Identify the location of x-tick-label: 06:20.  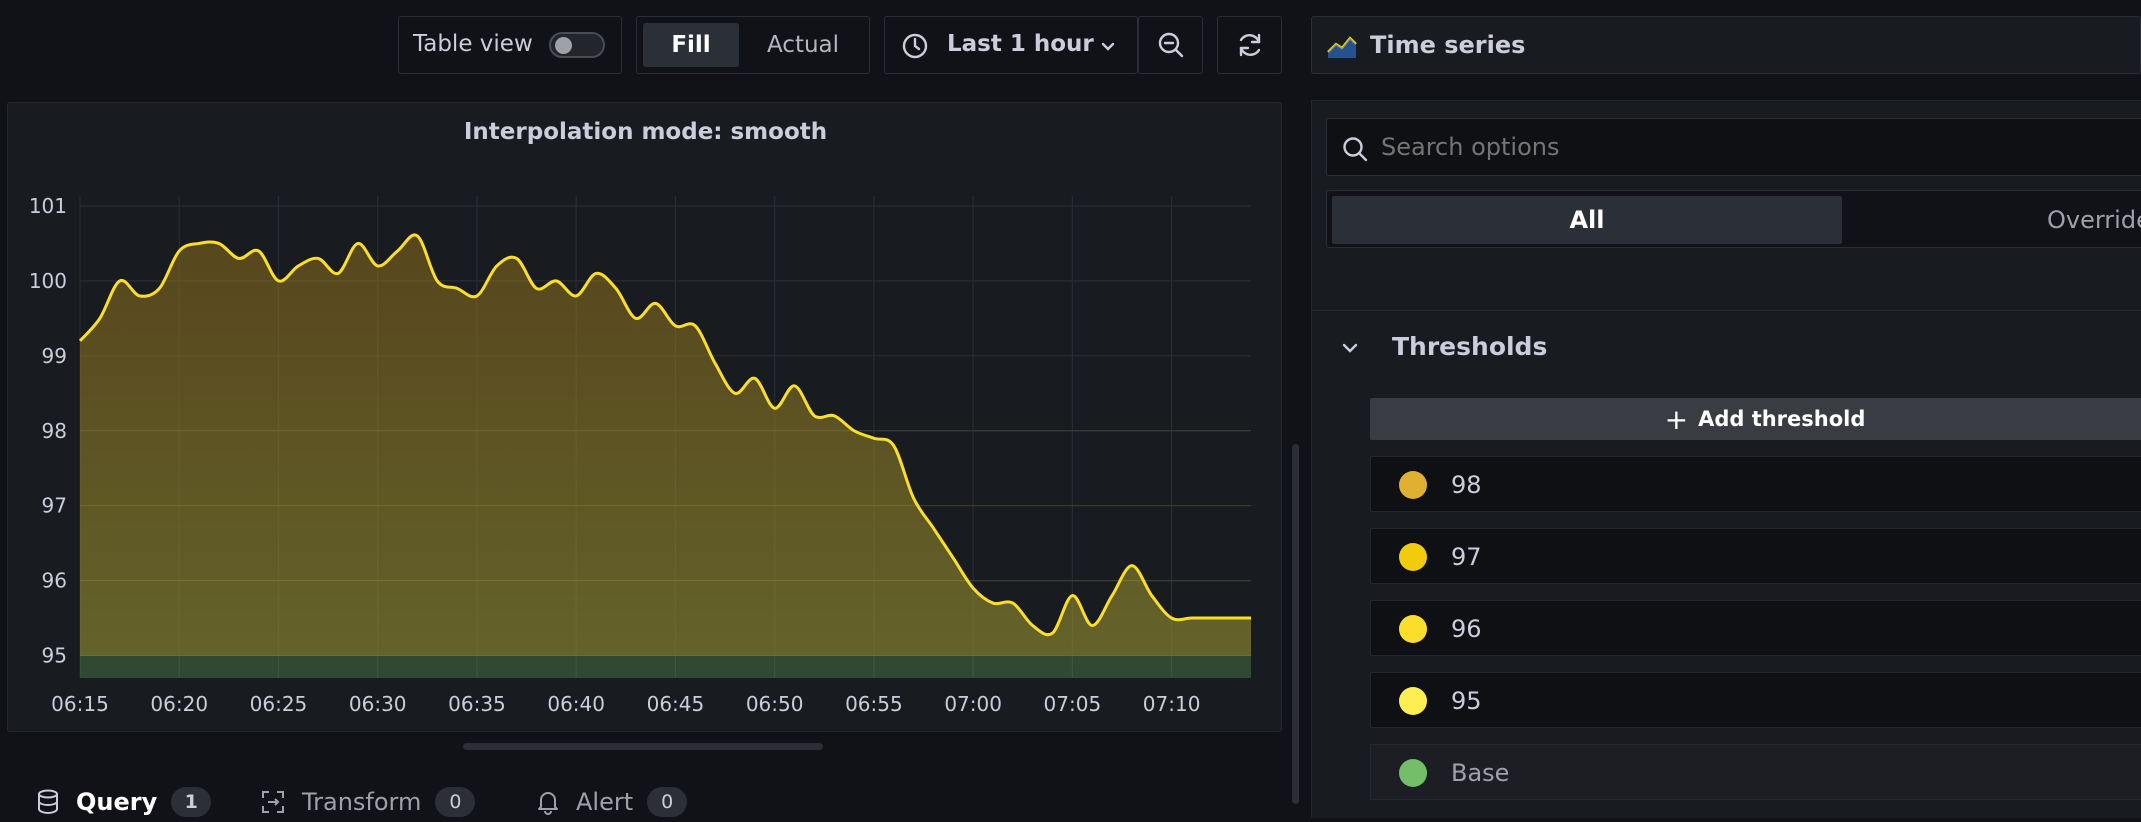
(179, 704).